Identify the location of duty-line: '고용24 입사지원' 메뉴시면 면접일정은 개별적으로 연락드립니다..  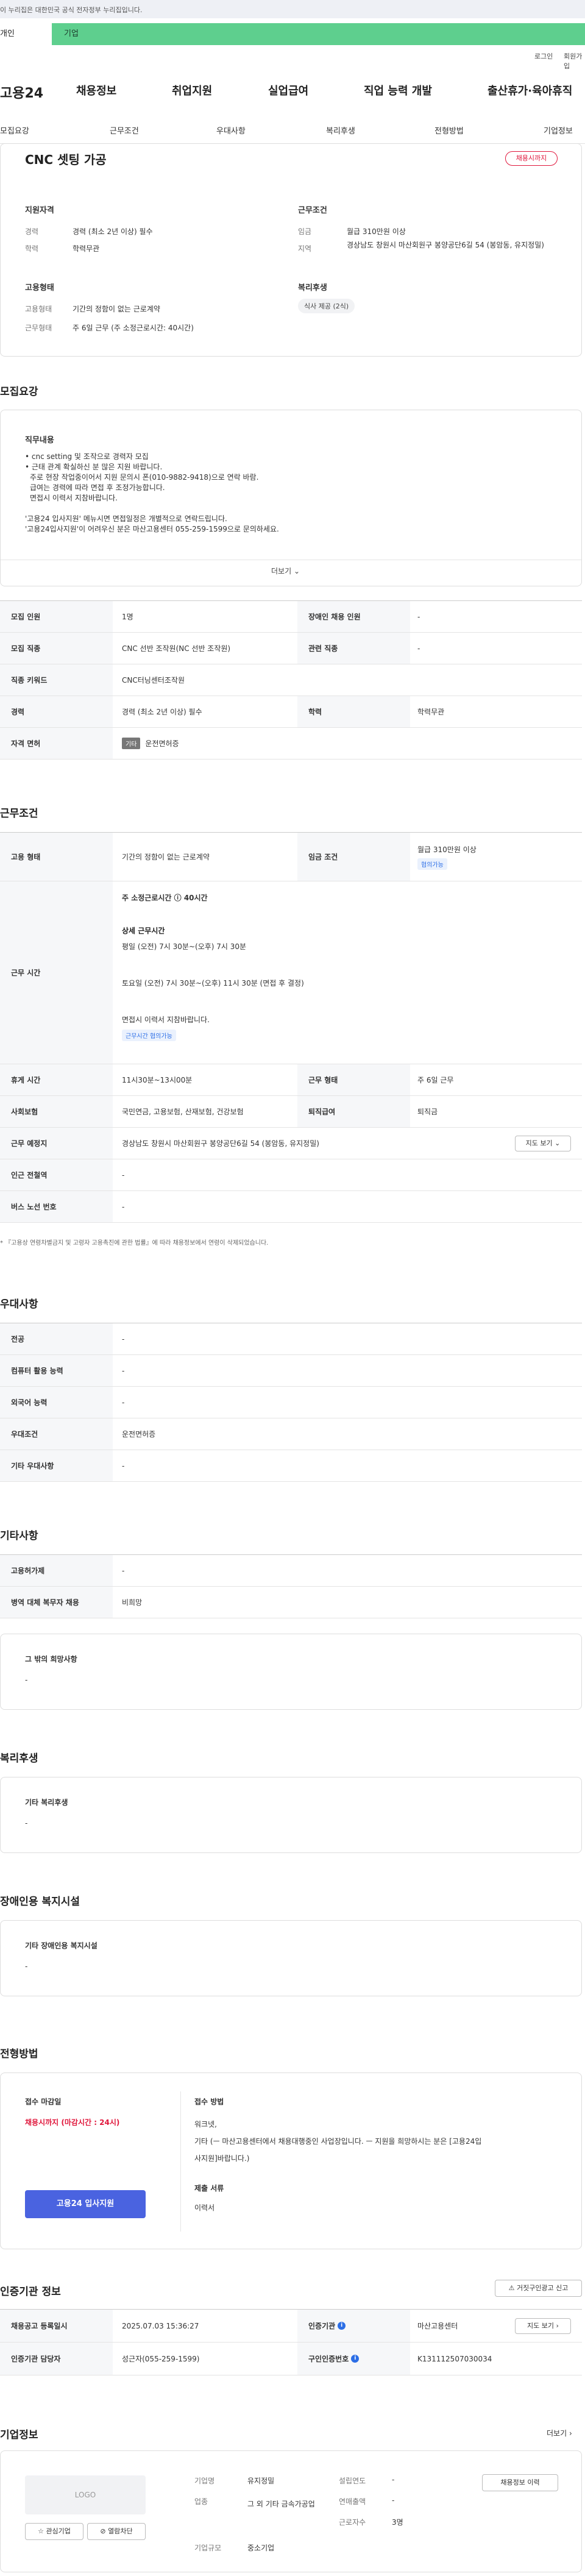
(126, 518).